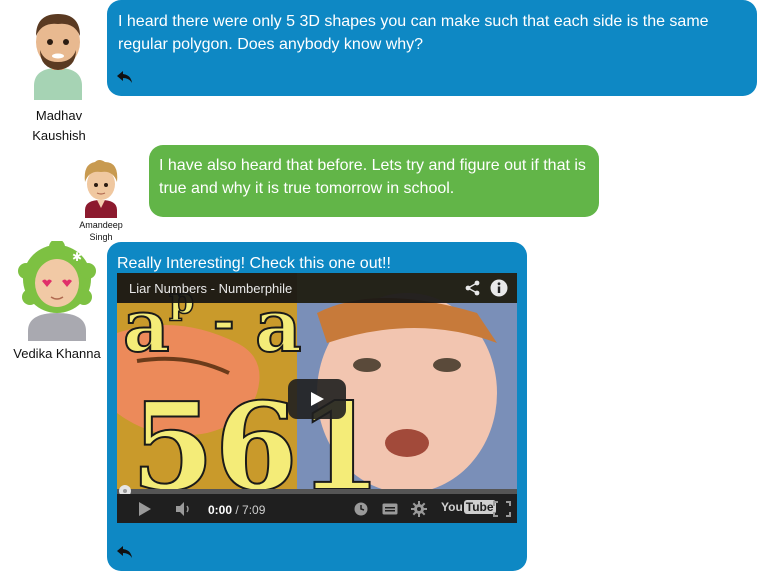  I want to click on madhav-avatar, so click(58, 57).